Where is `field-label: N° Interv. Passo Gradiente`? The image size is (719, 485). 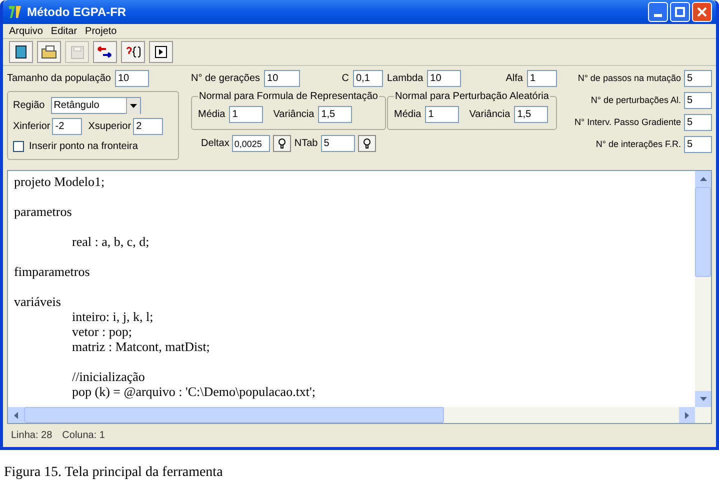
field-label: N° Interv. Passo Gradiente is located at coordinates (627, 122).